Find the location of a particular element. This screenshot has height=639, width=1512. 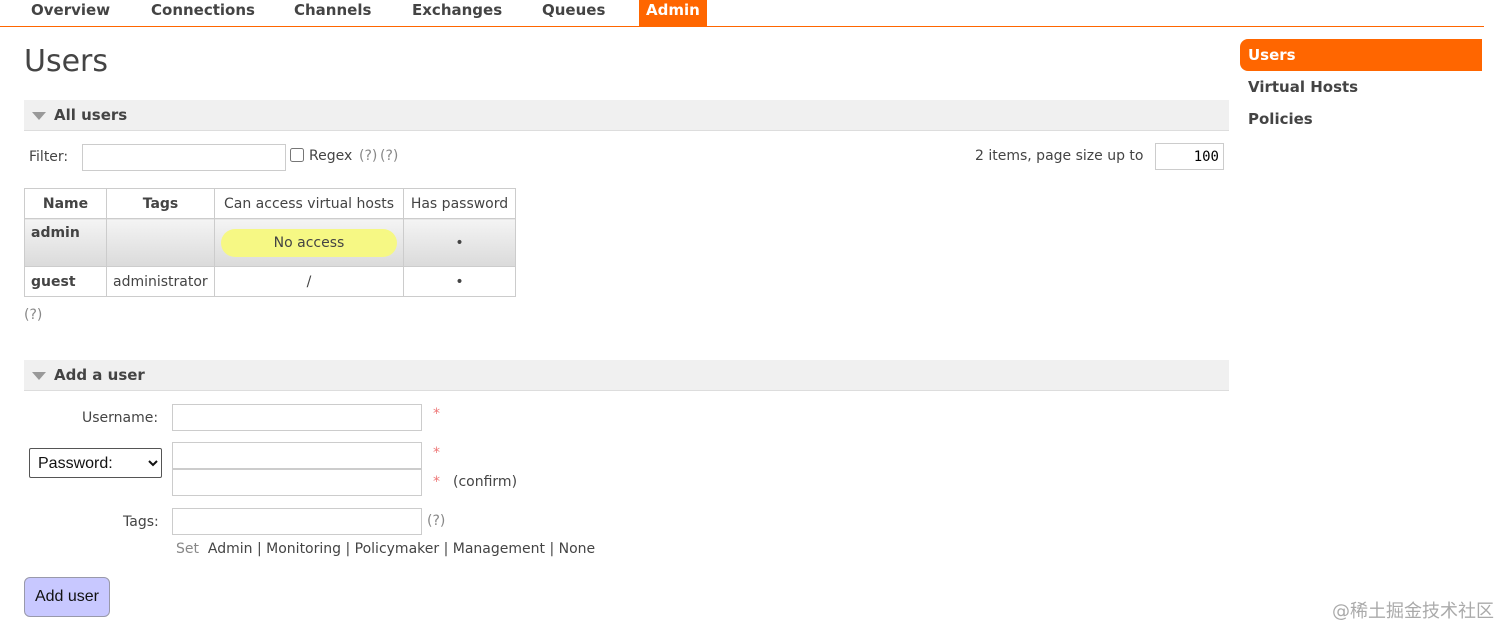

regex-label: Regex is located at coordinates (331, 156).